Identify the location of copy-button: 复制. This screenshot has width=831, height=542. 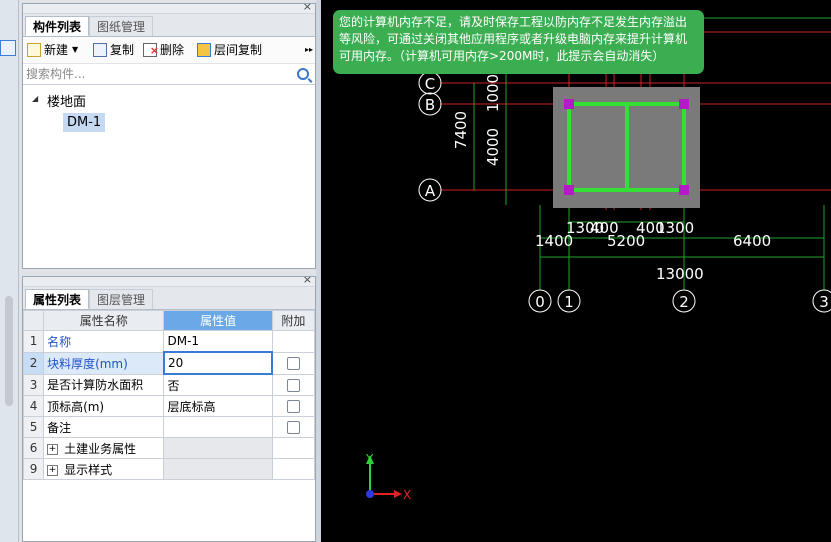
(113, 50).